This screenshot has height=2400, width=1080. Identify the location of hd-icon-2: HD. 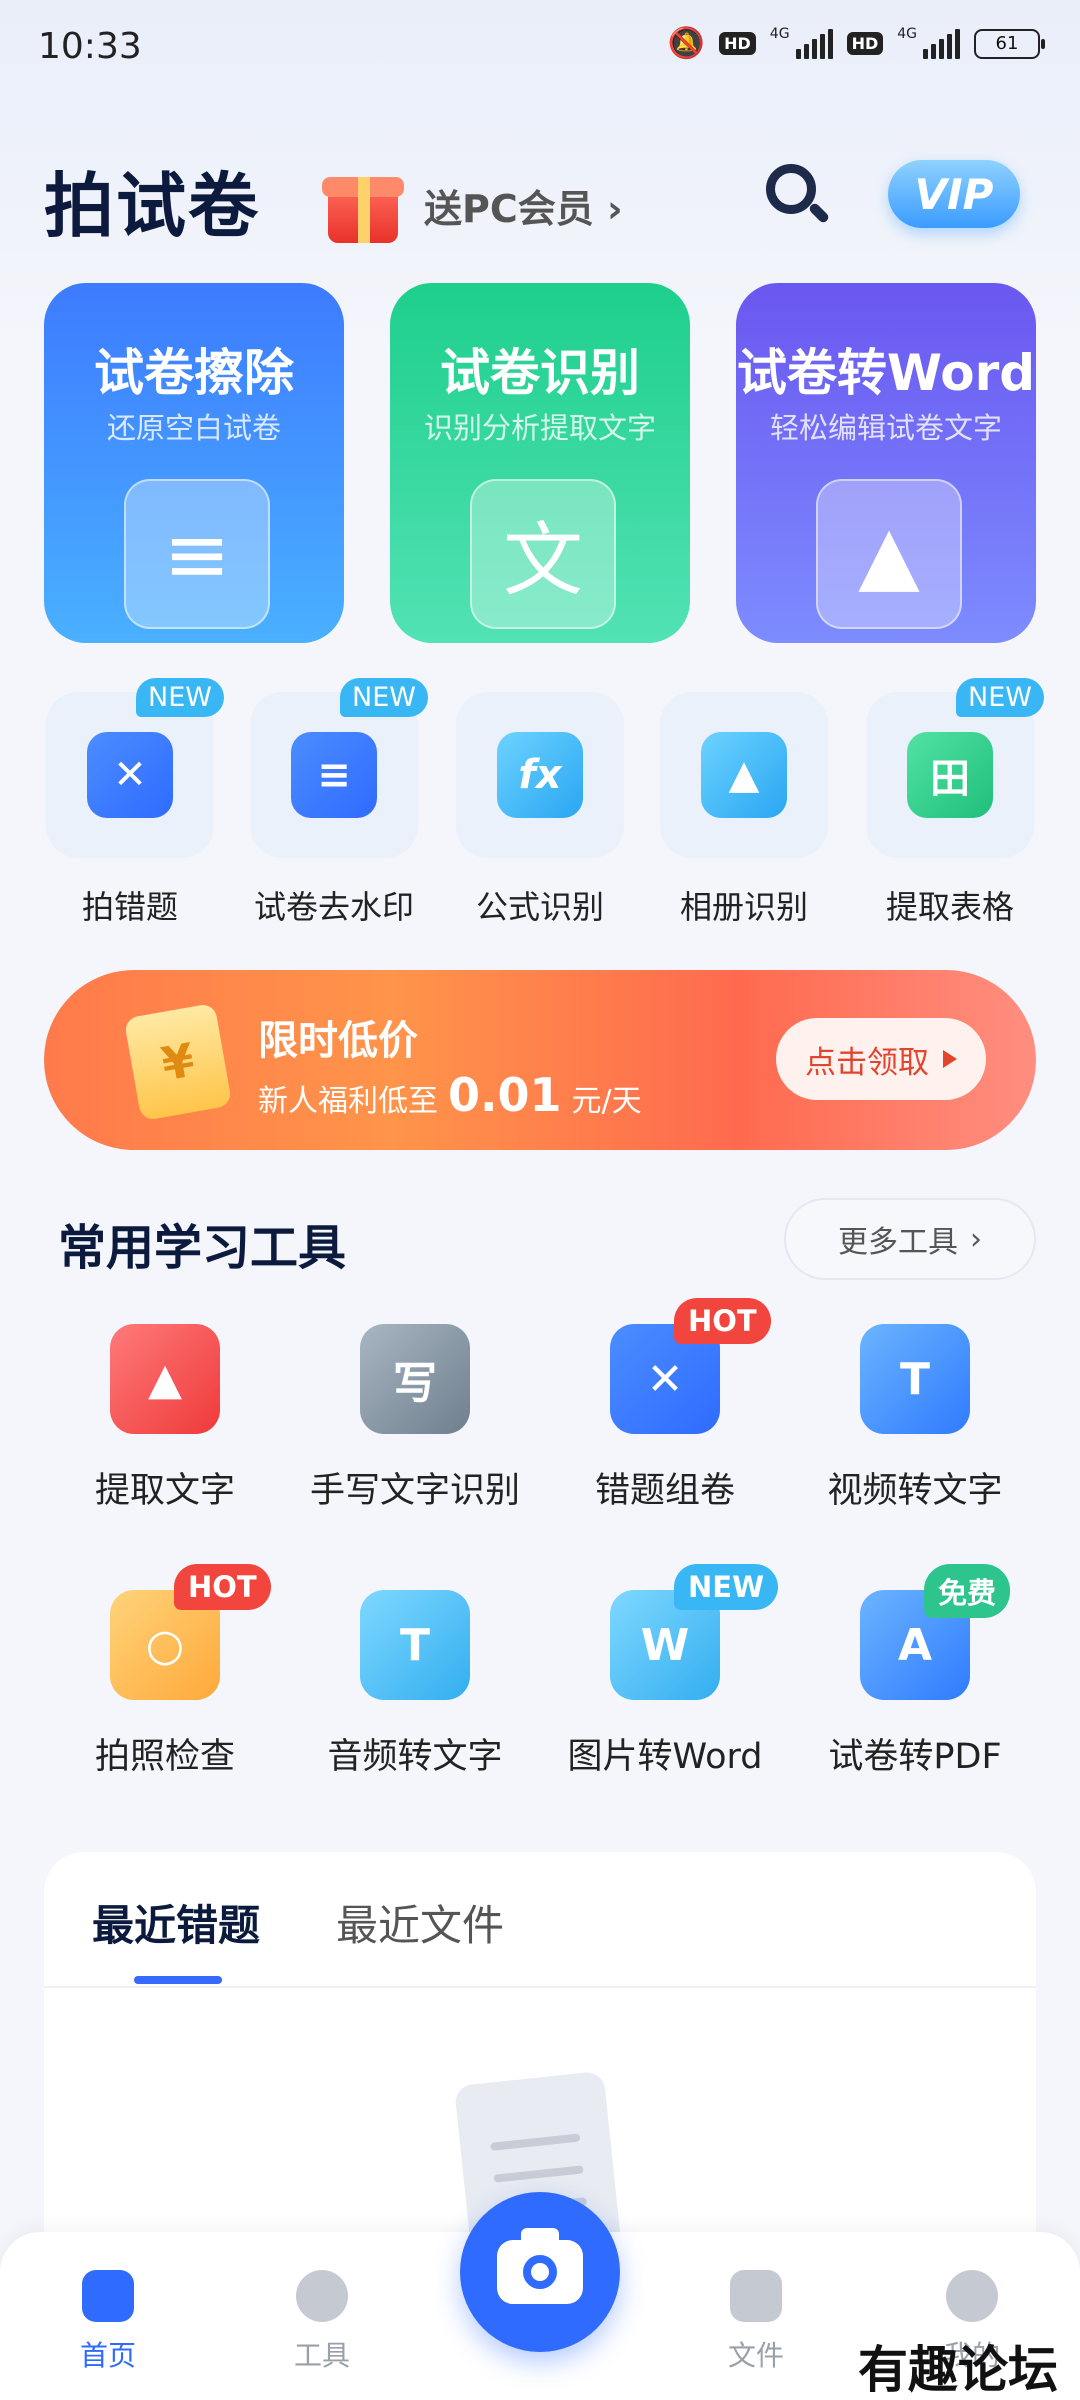
(865, 43).